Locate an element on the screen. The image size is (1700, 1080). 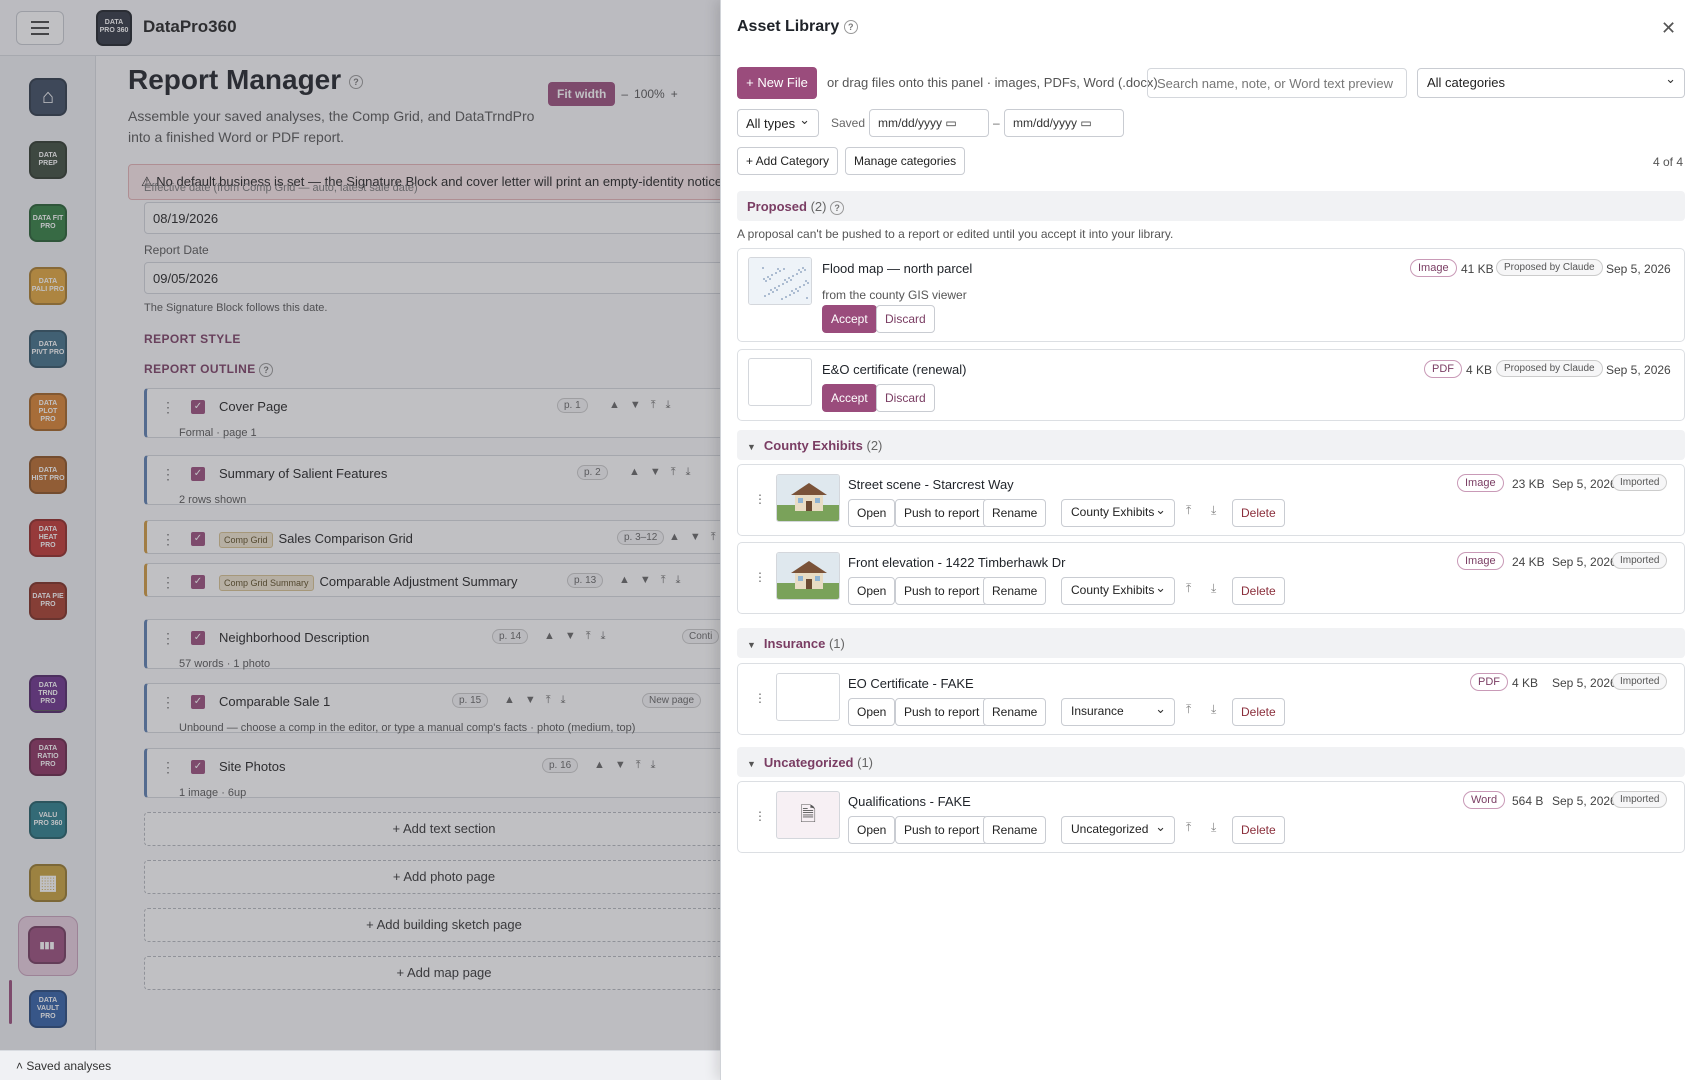
add-category-button: + Add Category is located at coordinates (788, 161).